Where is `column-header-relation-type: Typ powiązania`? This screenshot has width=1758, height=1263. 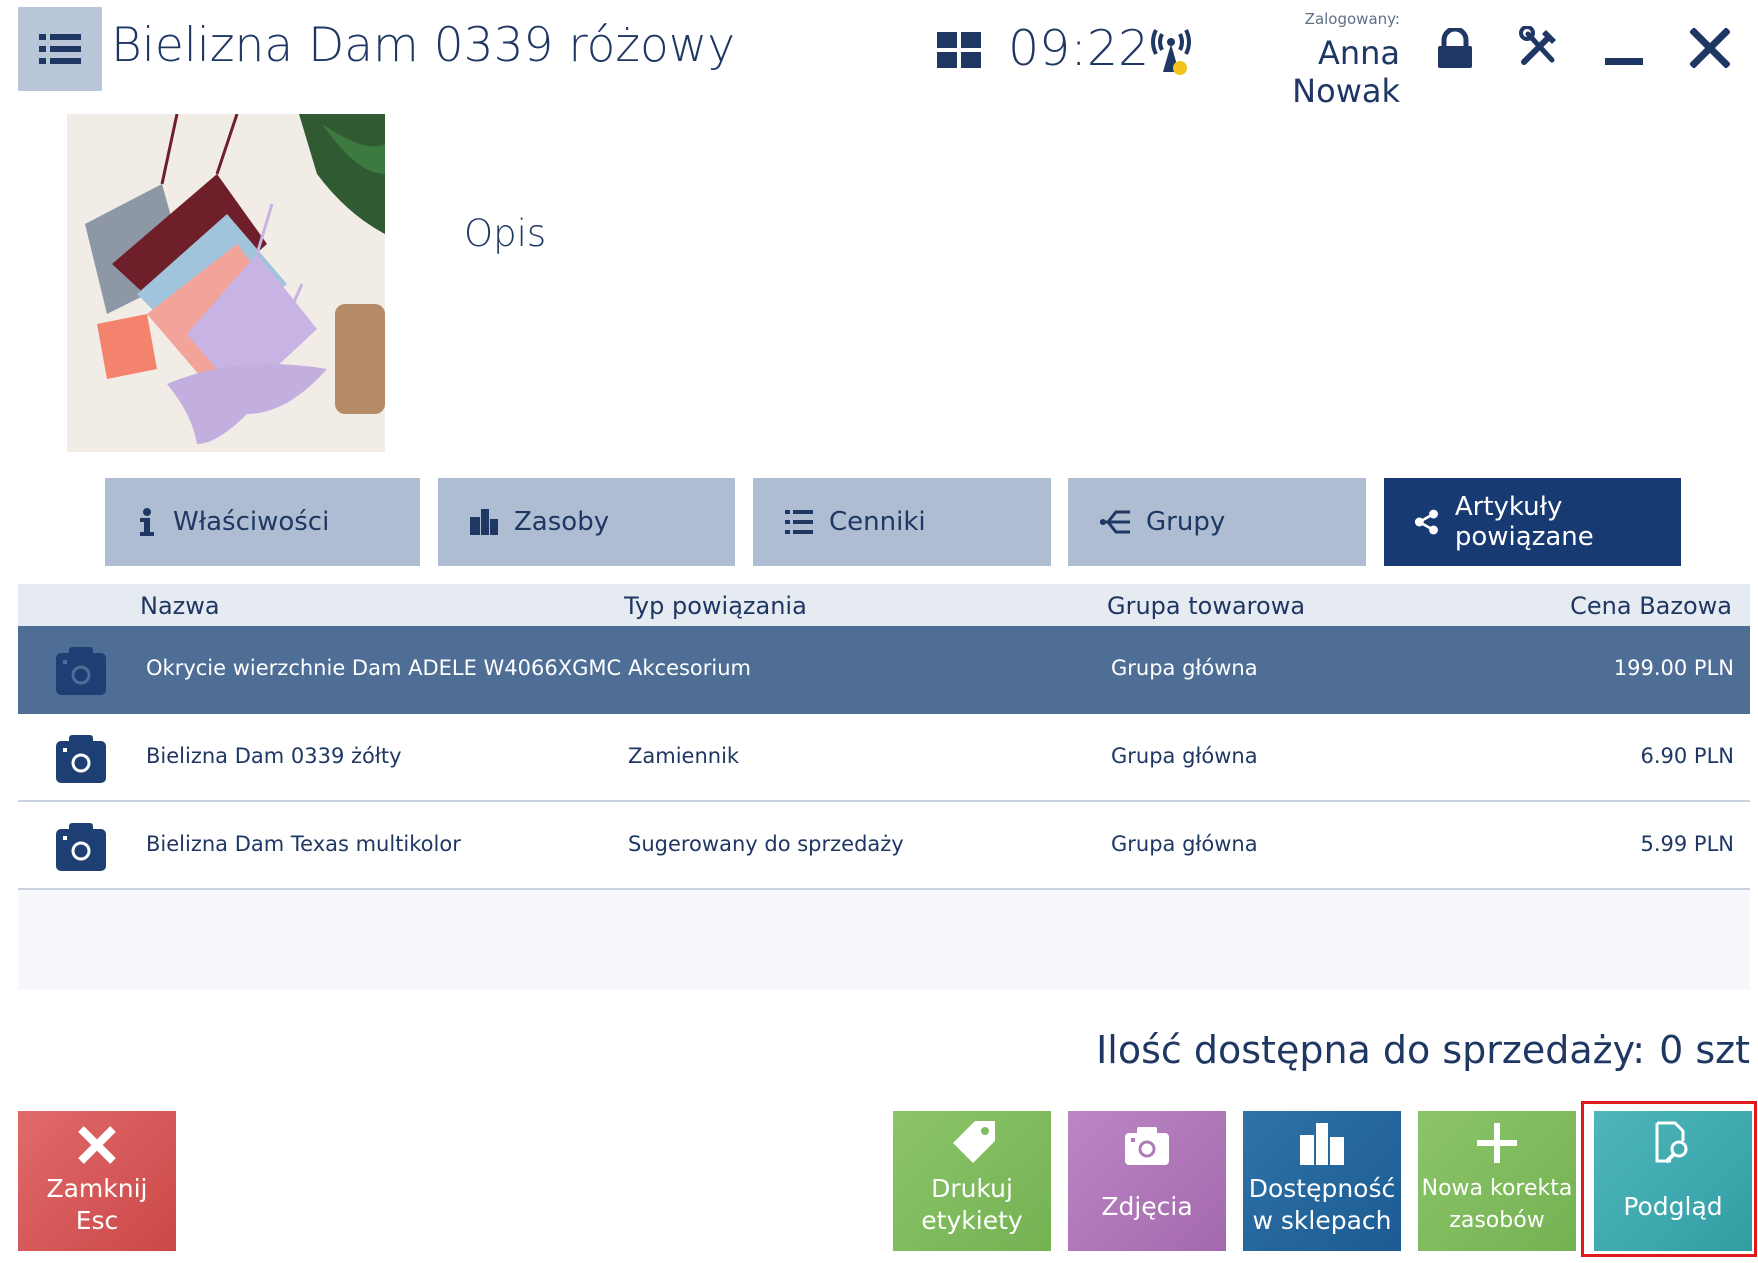 column-header-relation-type: Typ powiązania is located at coordinates (715, 606).